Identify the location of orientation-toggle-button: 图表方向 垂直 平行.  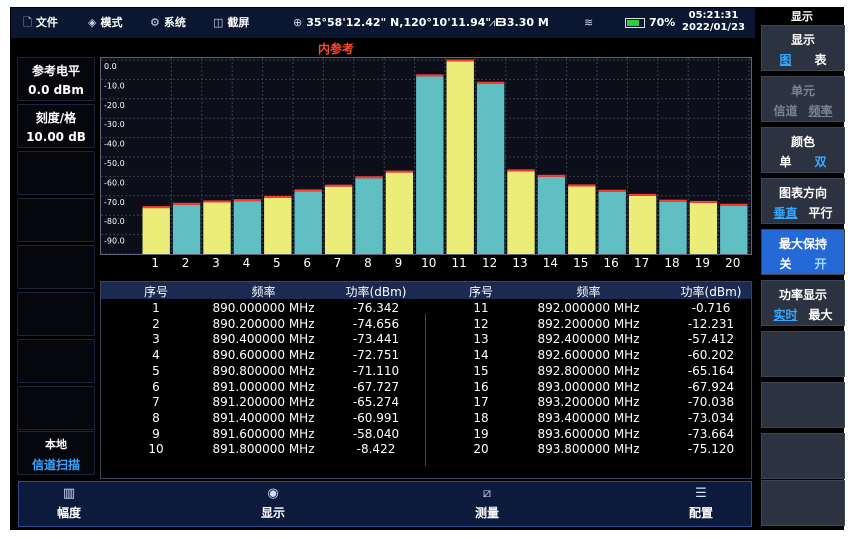
(803, 201).